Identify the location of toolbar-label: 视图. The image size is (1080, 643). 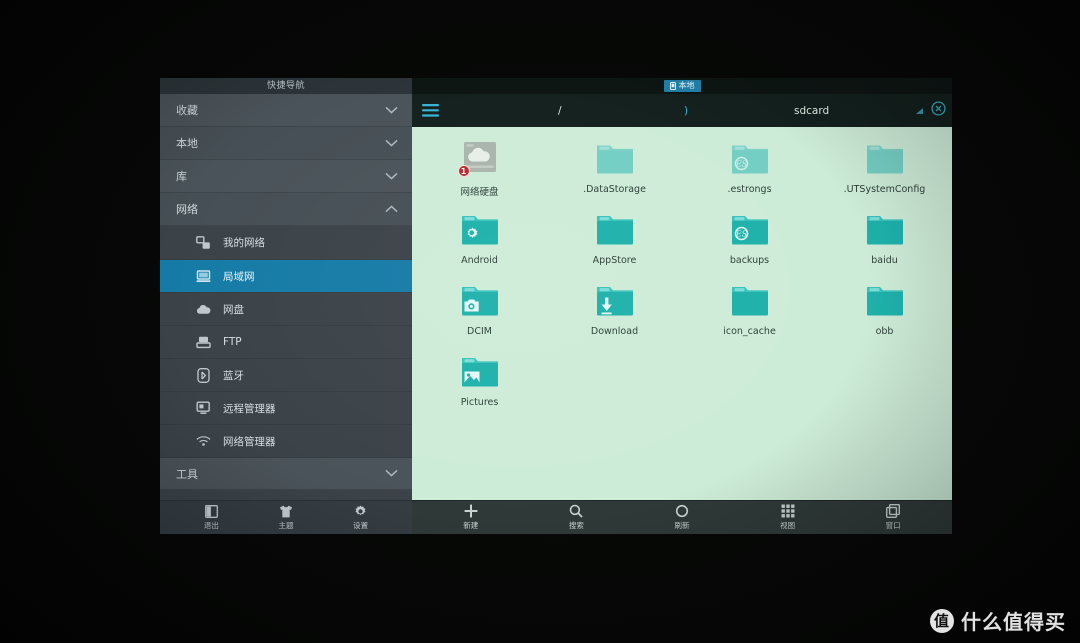
(788, 525).